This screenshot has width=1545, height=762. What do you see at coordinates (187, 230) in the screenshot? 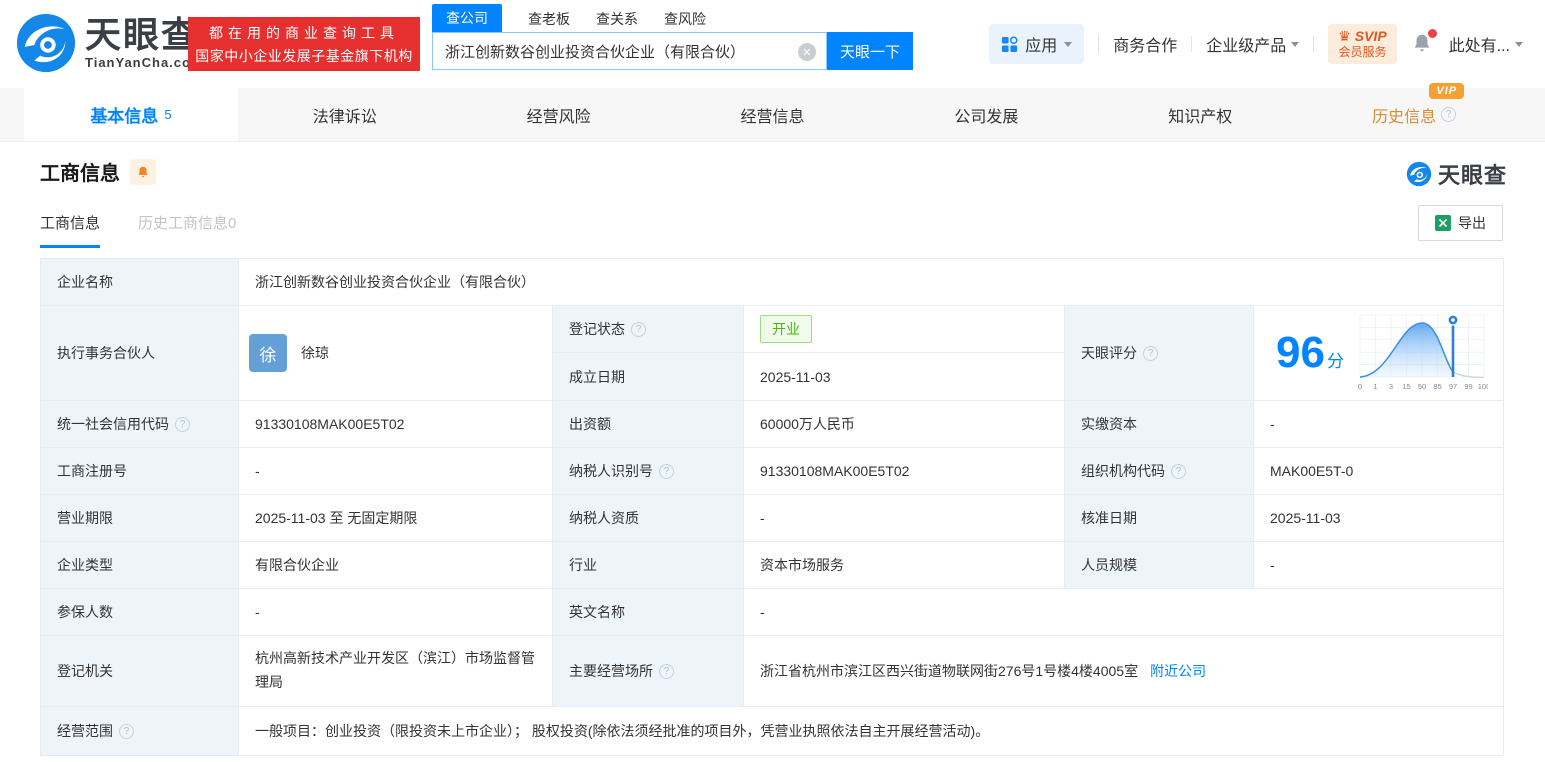
I see `subtab-history-business-info: 历史工商信息0` at bounding box center [187, 230].